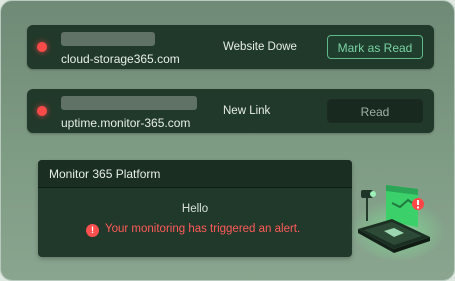 This screenshot has width=455, height=281. What do you see at coordinates (203, 229) in the screenshot?
I see `alert-text: Your monitoring has triggered an alert.` at bounding box center [203, 229].